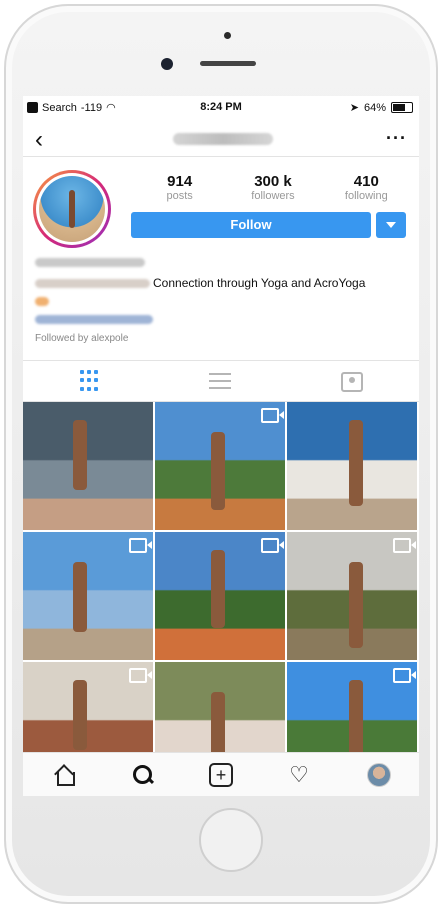  Describe the element at coordinates (366, 196) in the screenshot. I see `following-label: following` at that location.